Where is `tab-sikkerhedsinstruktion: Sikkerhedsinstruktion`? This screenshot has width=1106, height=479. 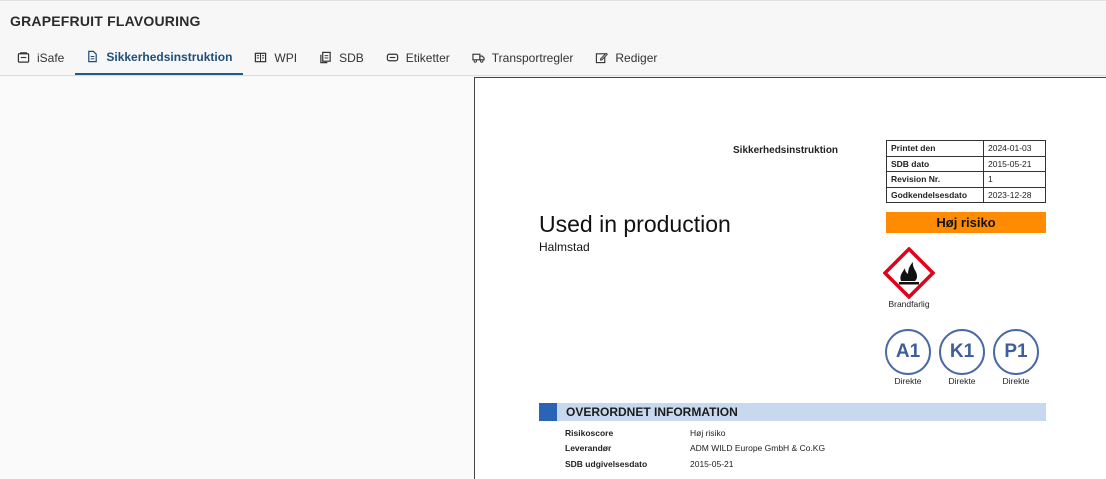 tab-sikkerhedsinstruktion: Sikkerhedsinstruktion is located at coordinates (159, 58).